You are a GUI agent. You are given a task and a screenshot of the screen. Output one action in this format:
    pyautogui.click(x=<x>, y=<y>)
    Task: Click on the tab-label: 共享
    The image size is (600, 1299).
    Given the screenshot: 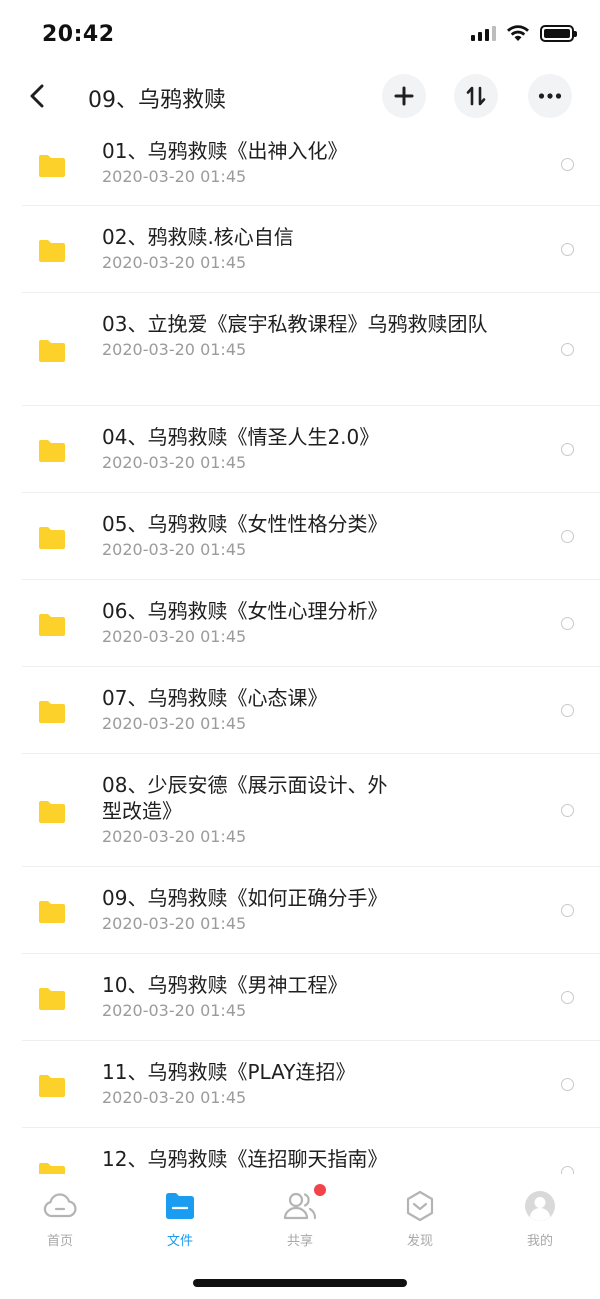 What is the action you would take?
    pyautogui.click(x=299, y=1241)
    